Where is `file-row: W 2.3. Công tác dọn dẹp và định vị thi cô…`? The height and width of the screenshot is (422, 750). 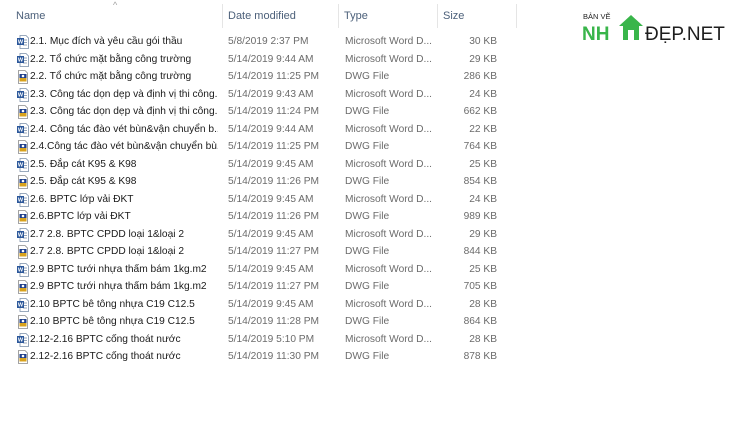
file-row: W 2.3. Công tác dọn dẹp và định vị thi cô… is located at coordinates (265, 95).